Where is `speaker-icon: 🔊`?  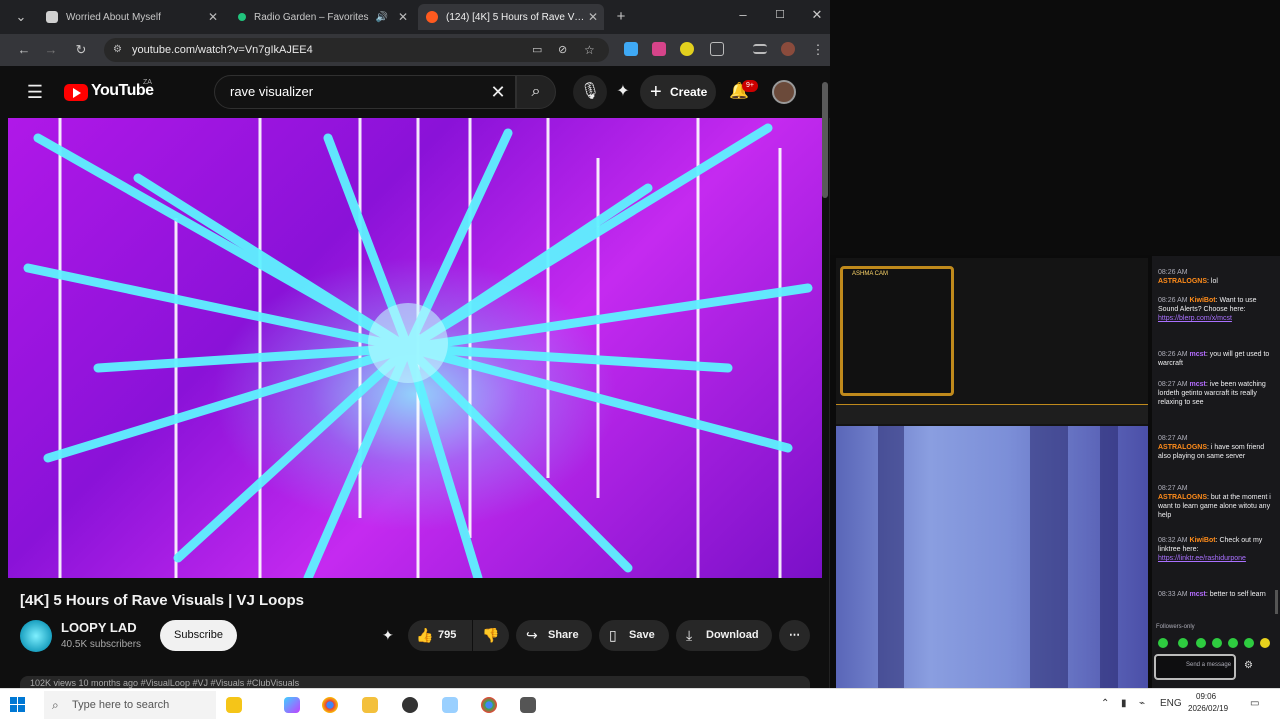 speaker-icon: 🔊 is located at coordinates (382, 17).